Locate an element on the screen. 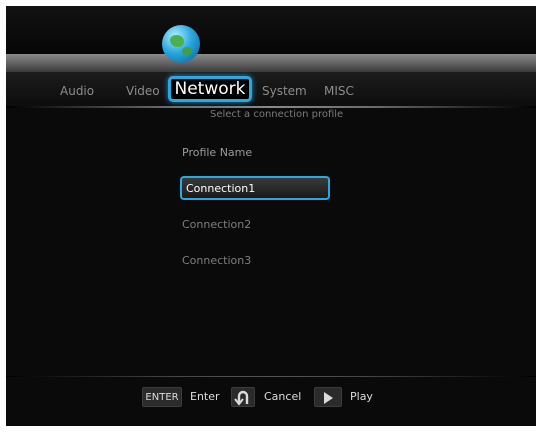 The image size is (543, 434). tab-misc: MISC is located at coordinates (339, 91).